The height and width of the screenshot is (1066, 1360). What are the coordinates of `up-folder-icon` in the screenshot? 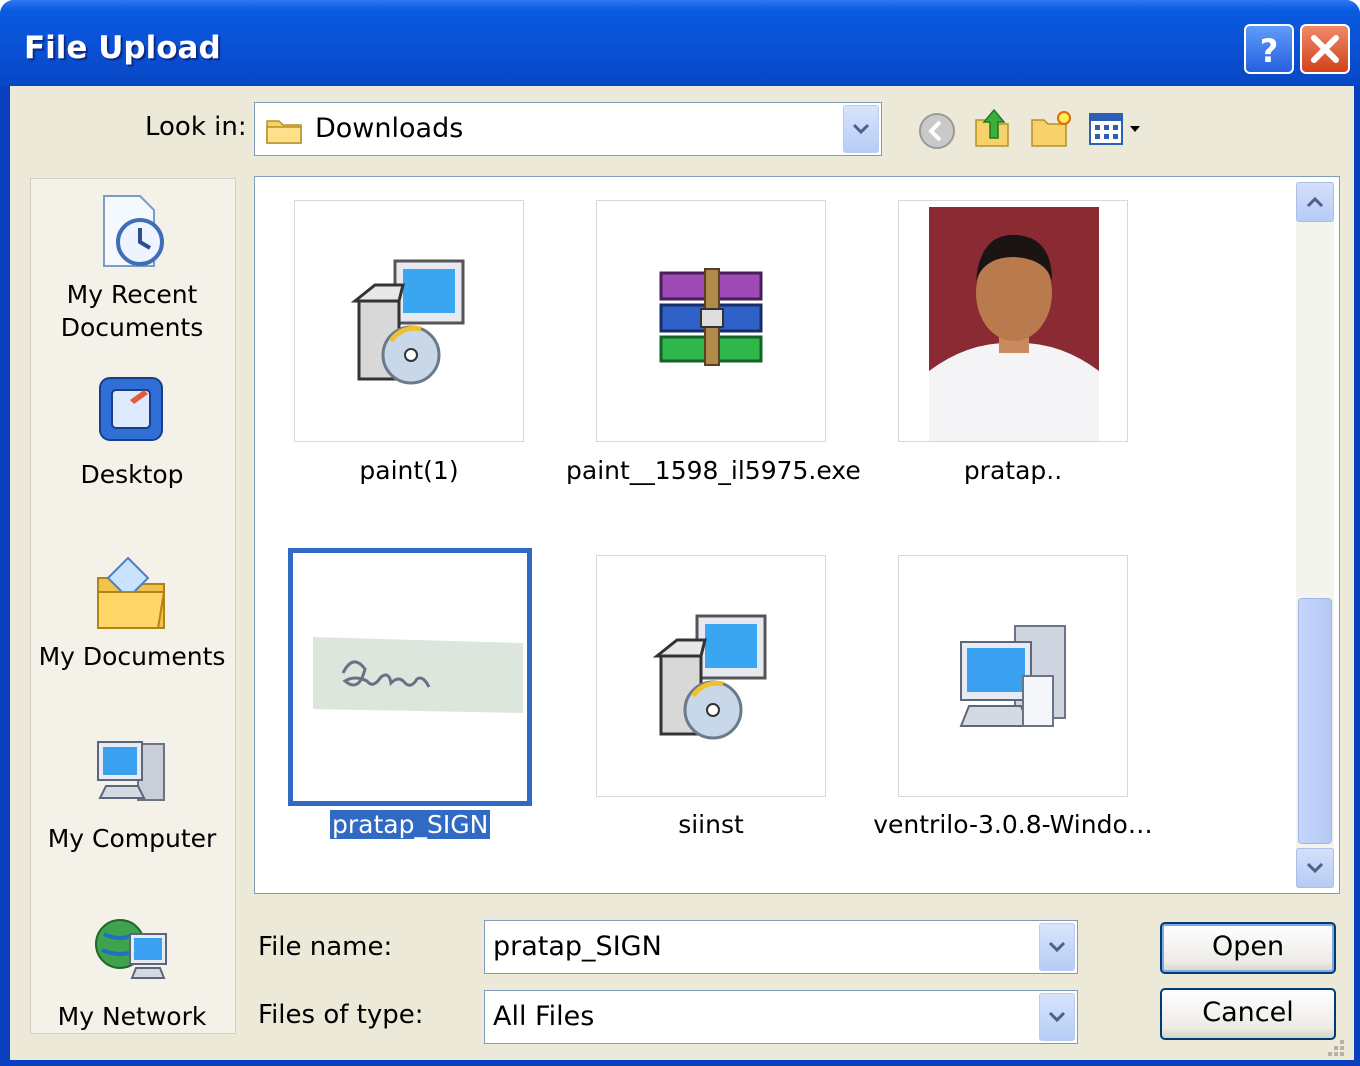 It's located at (993, 129).